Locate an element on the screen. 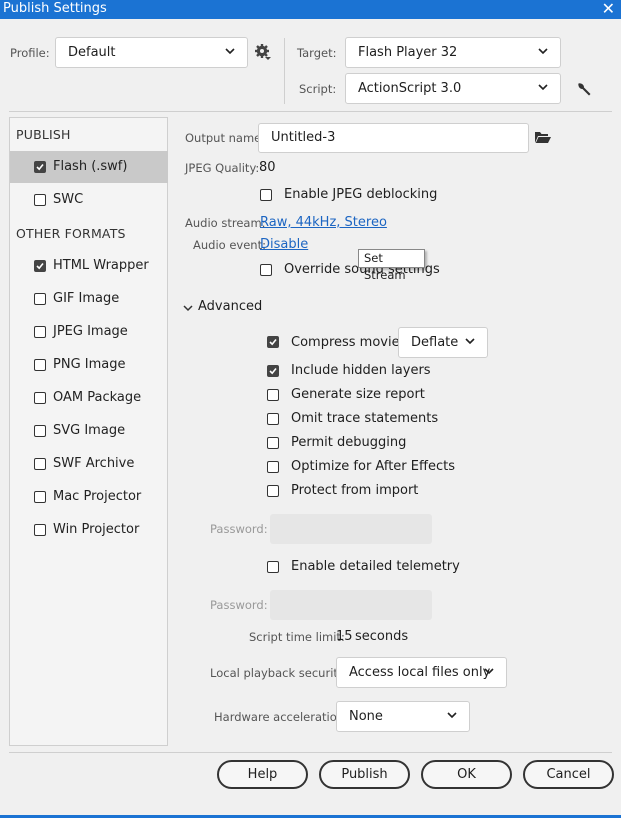 The image size is (621, 818). format-item-oam-package: OAM Package is located at coordinates (89, 398).